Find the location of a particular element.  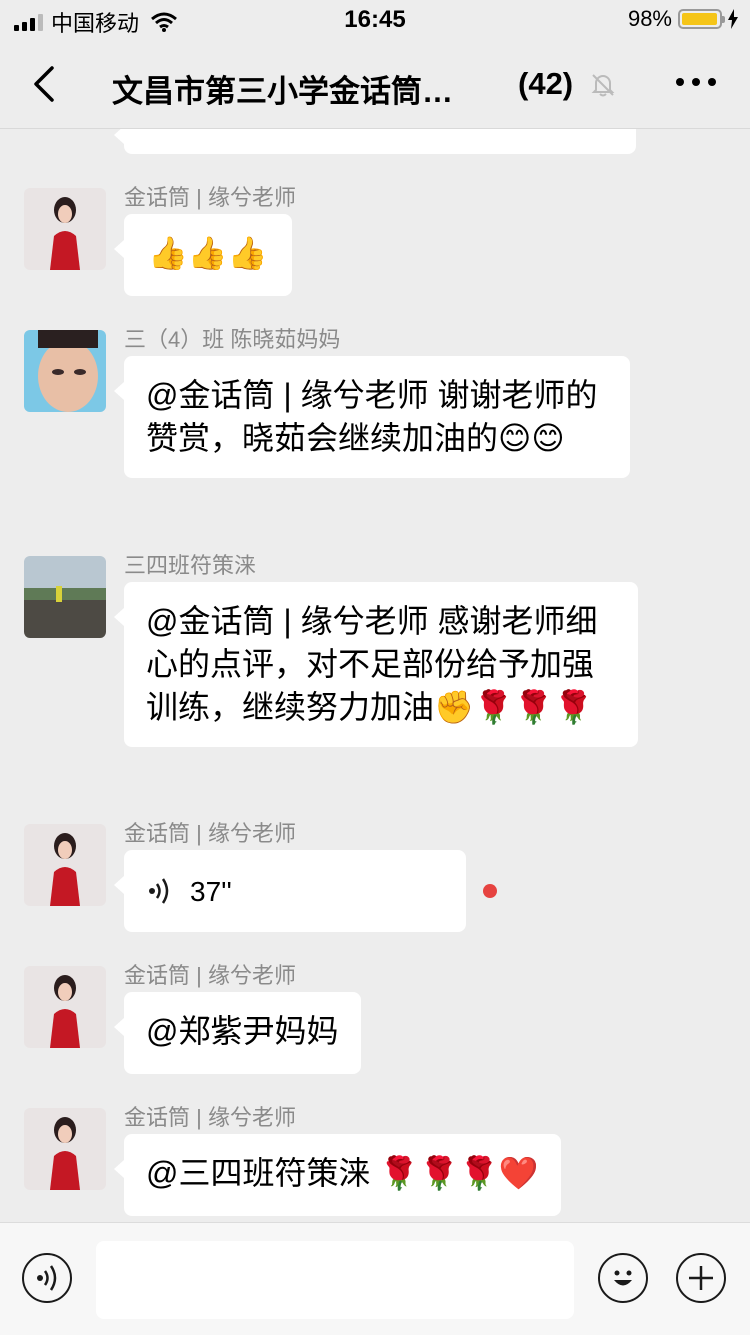

message-bubble: @郑紫尹妈妈 is located at coordinates (237, 1033).